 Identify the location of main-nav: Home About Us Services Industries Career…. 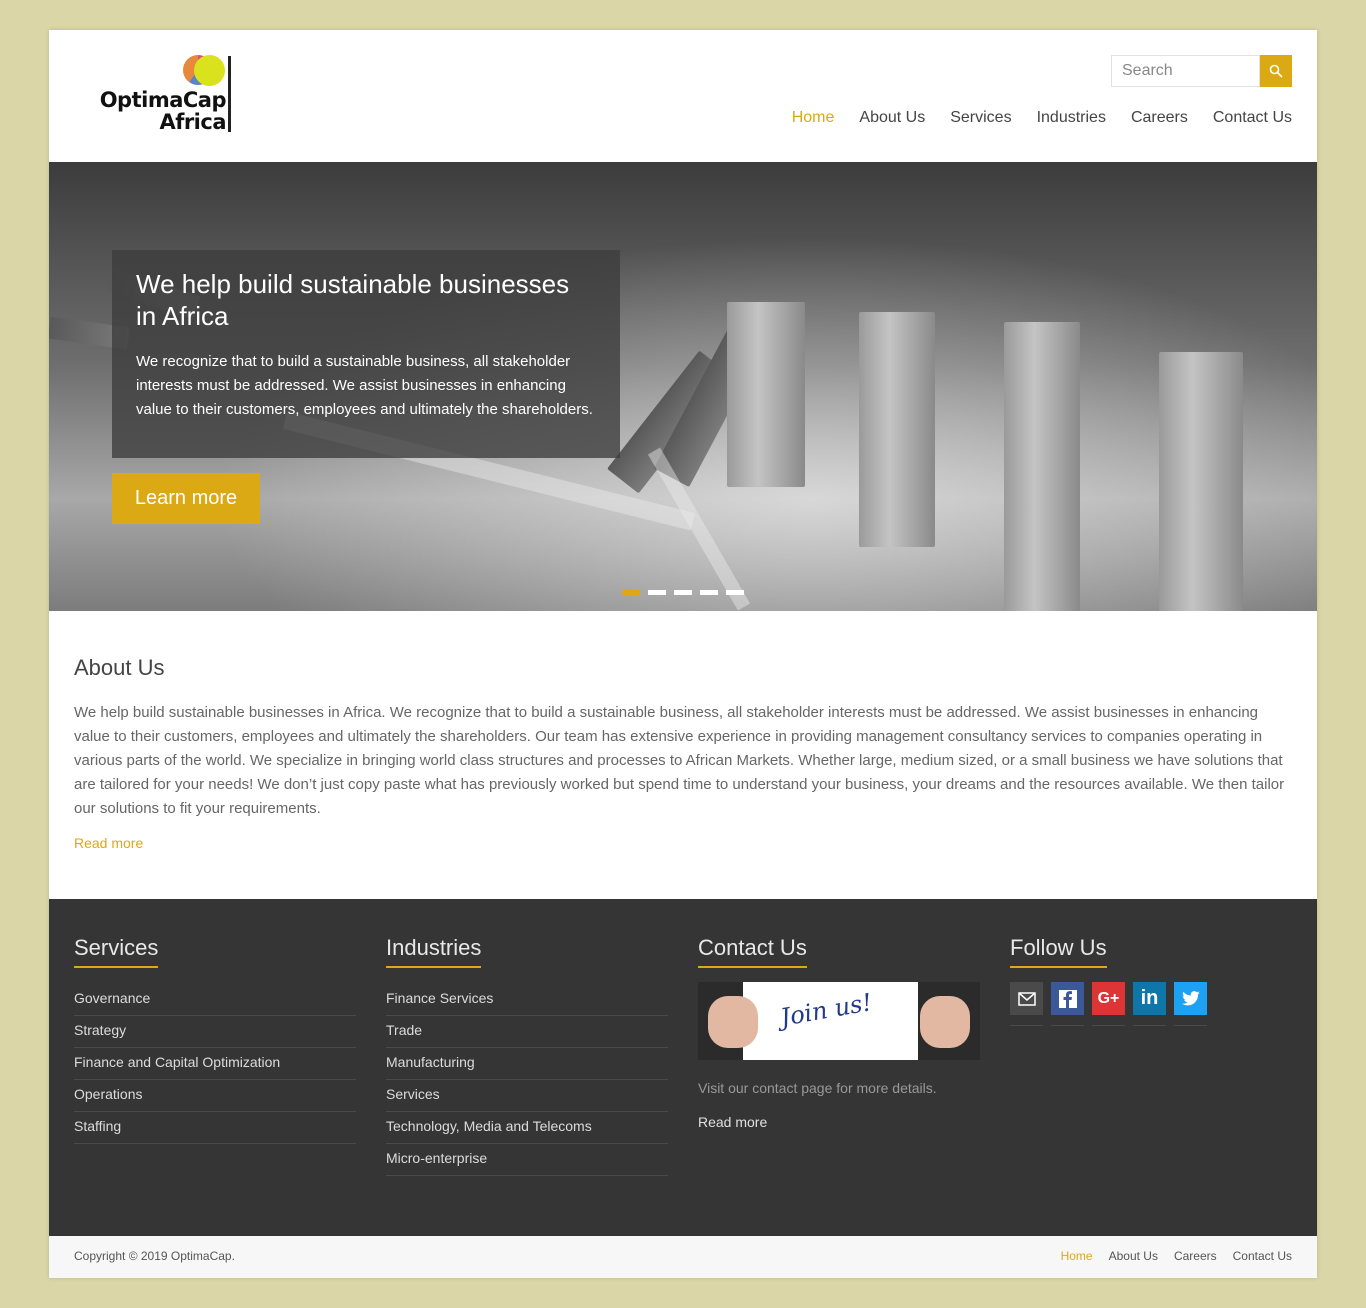
(1042, 118).